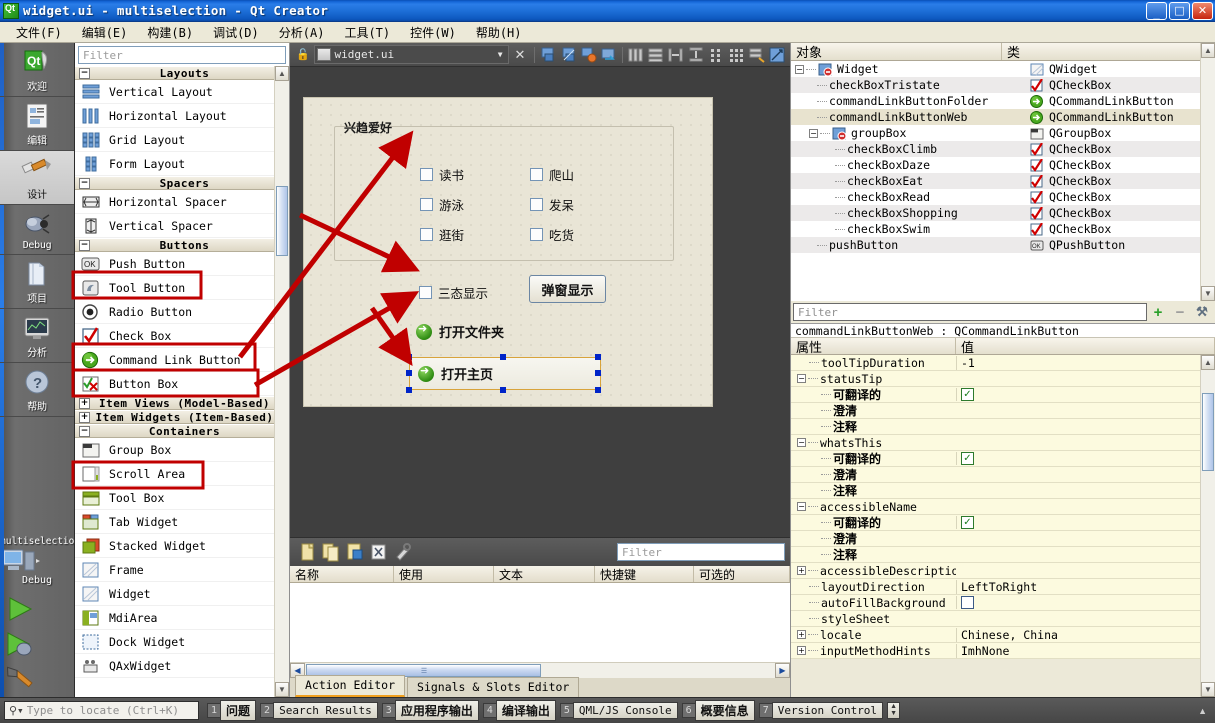 This screenshot has height=723, width=1215. What do you see at coordinates (782, 670) in the screenshot?
I see `scroll-right-icon: ▶` at bounding box center [782, 670].